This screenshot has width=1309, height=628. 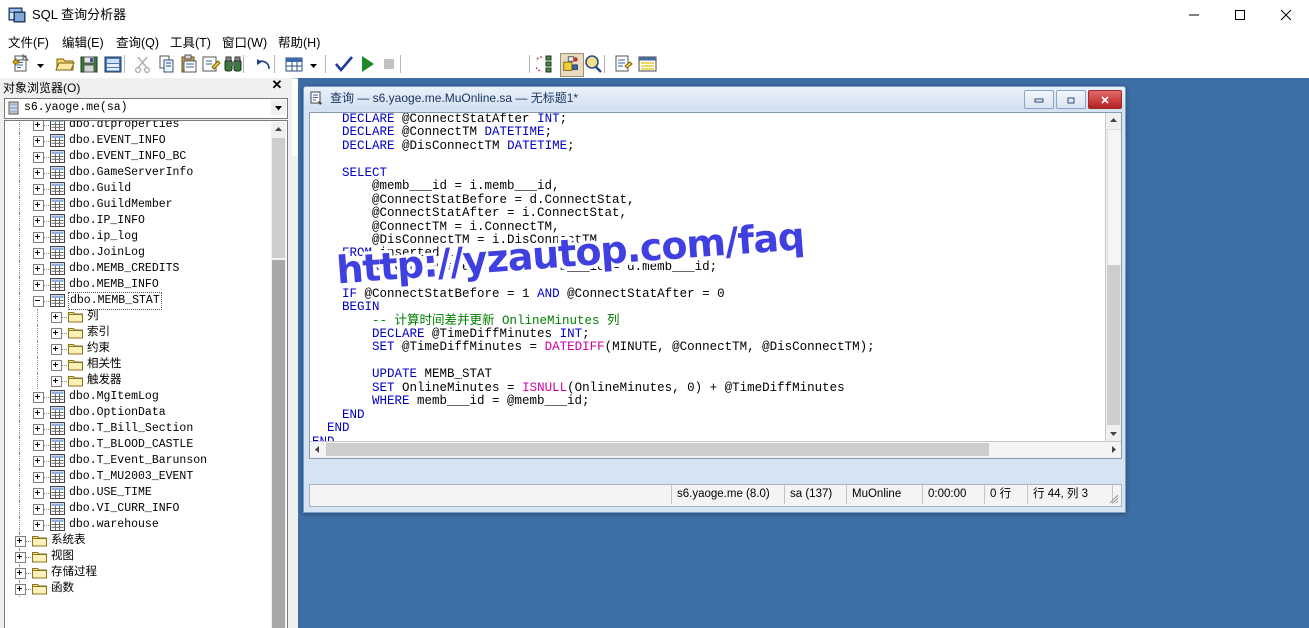 What do you see at coordinates (1113, 120) in the screenshot?
I see `editor-scroll-up-arrow` at bounding box center [1113, 120].